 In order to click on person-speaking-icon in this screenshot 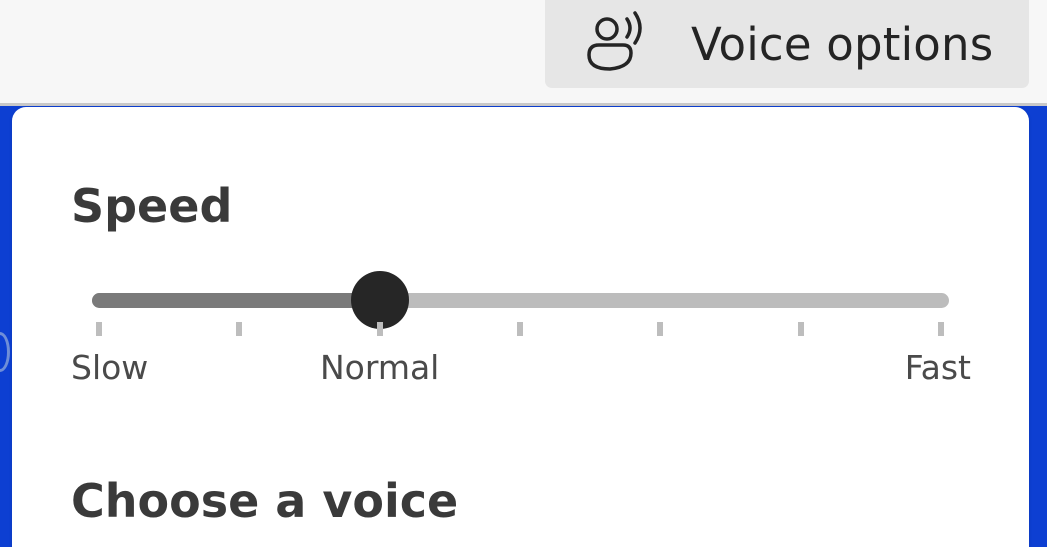, I will do `click(616, 44)`.